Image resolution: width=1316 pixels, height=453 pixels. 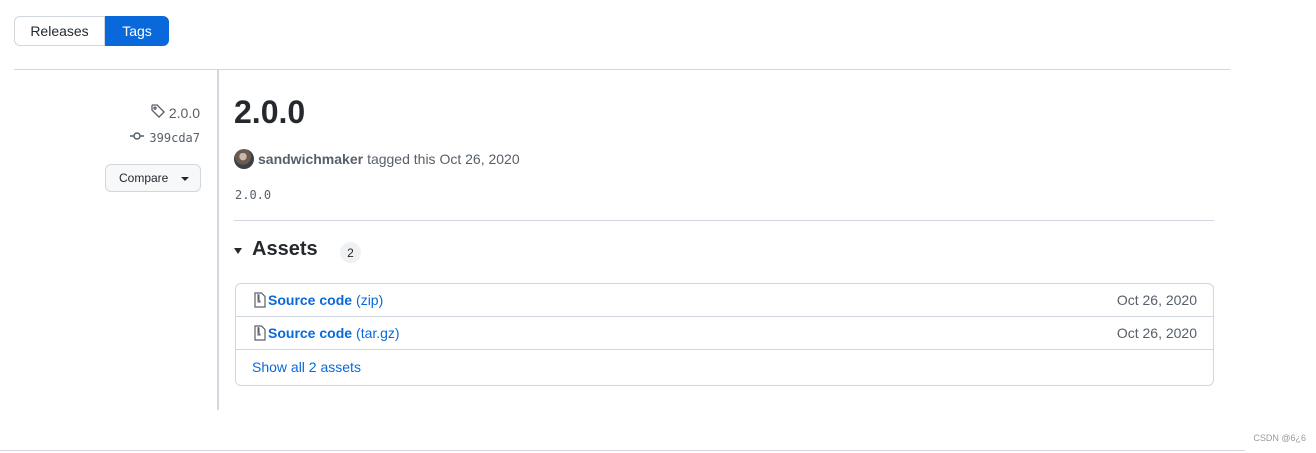 I want to click on top-divider, so click(x=622, y=69).